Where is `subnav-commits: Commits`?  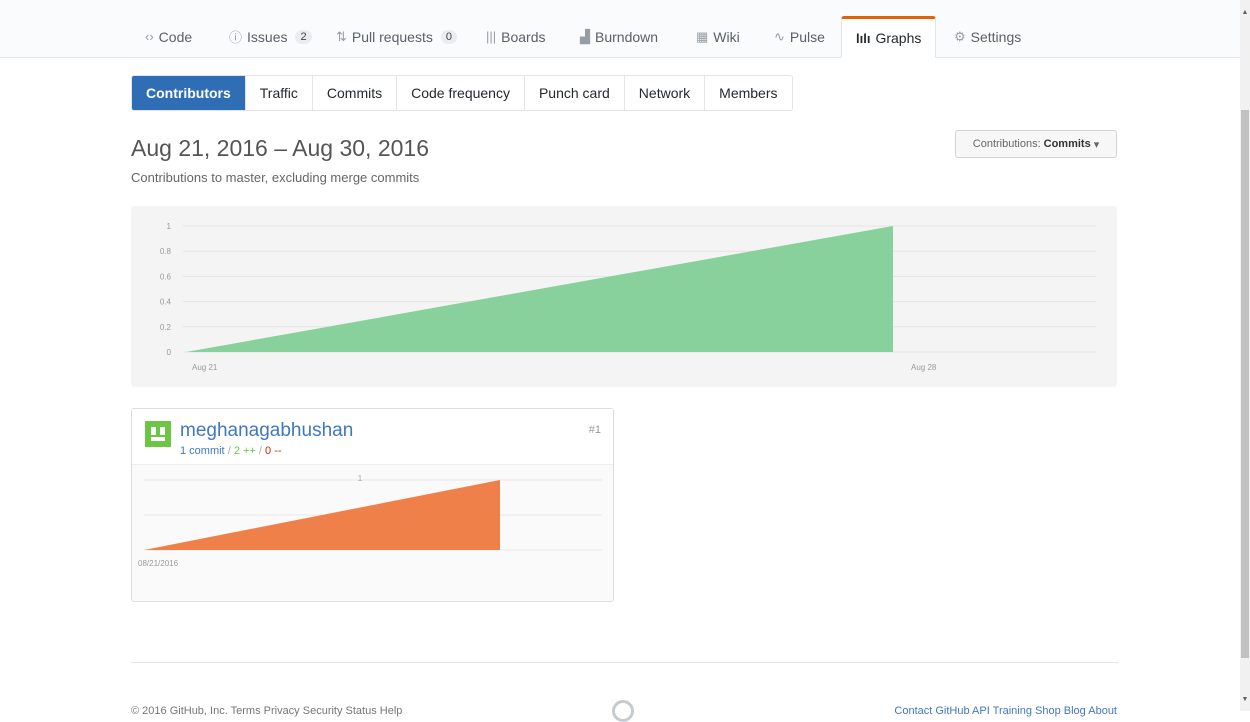
subnav-commits: Commits is located at coordinates (355, 93).